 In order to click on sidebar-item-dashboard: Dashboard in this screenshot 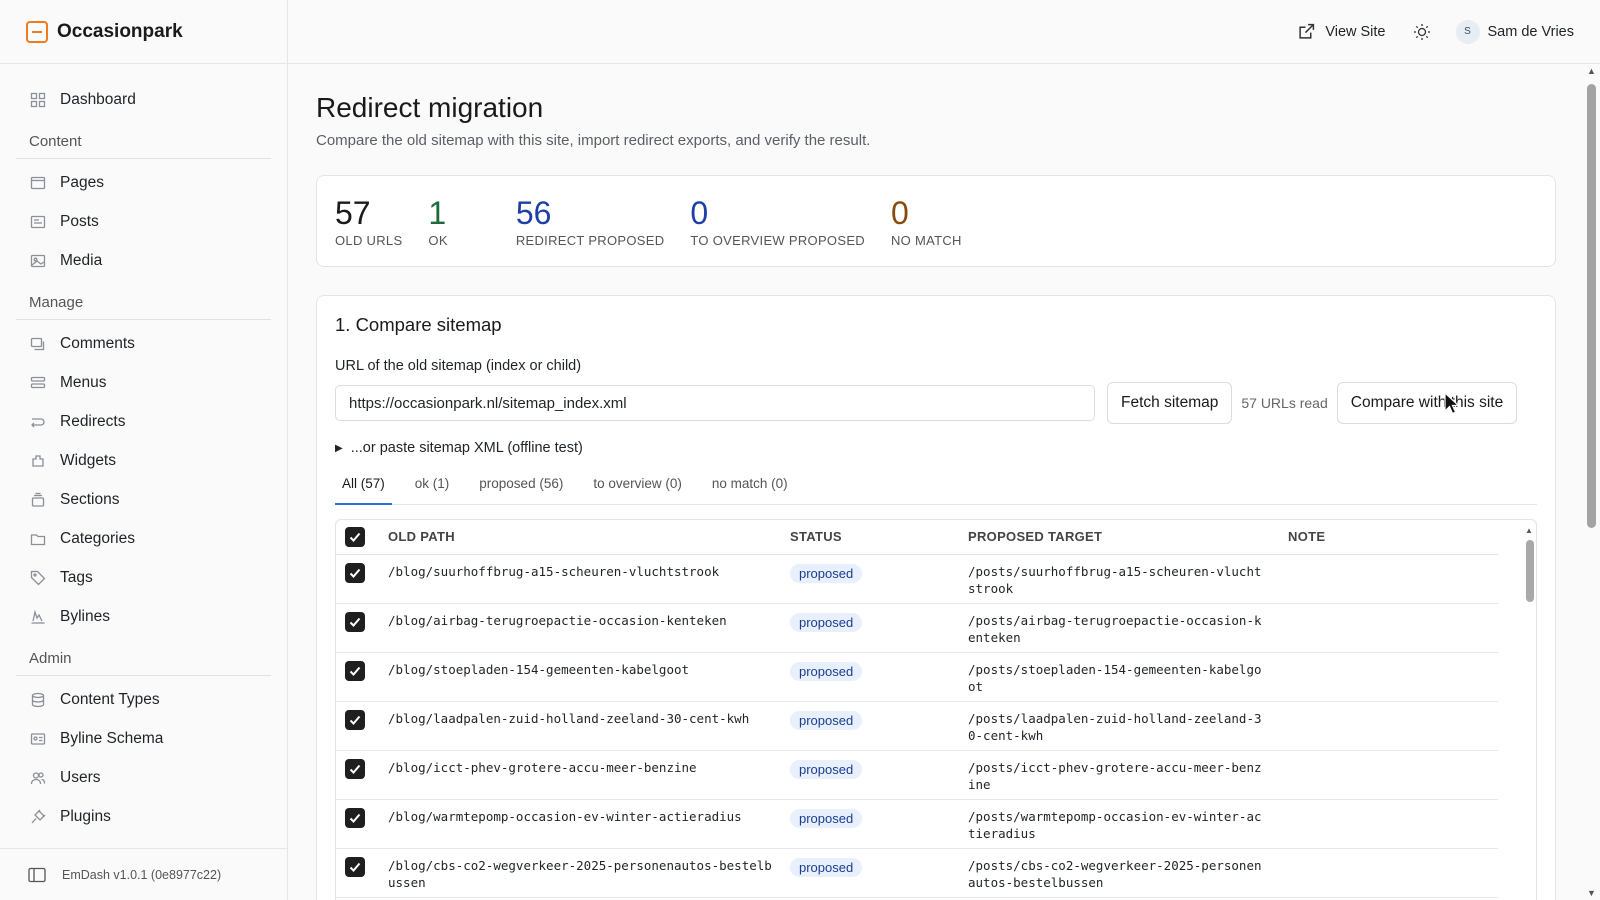, I will do `click(143, 99)`.